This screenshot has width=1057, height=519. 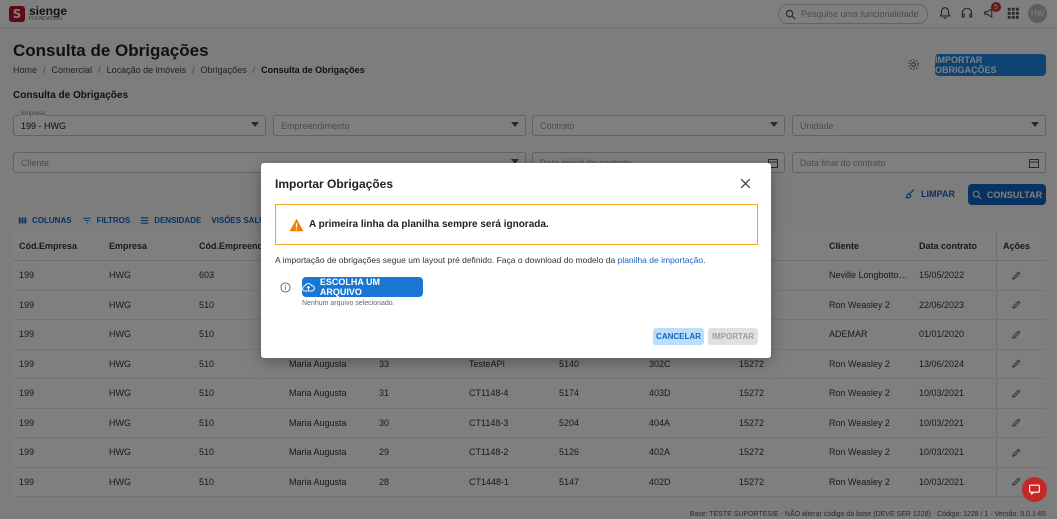 What do you see at coordinates (661, 260) in the screenshot?
I see `import-template-link: planilha de importação` at bounding box center [661, 260].